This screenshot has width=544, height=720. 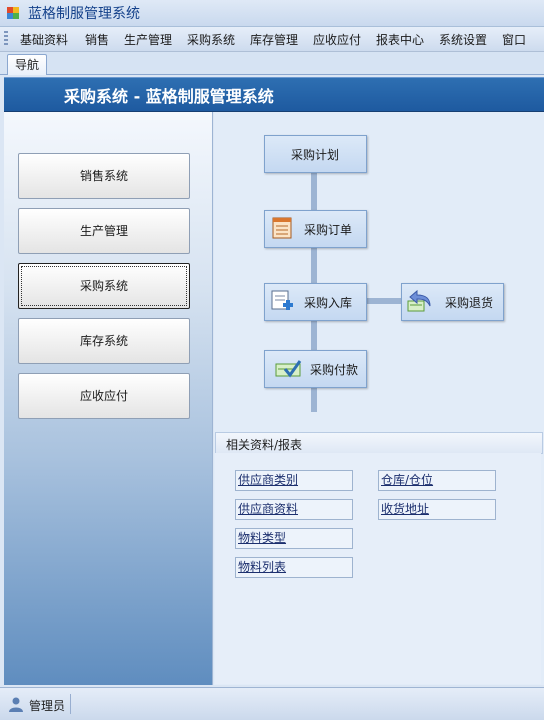 What do you see at coordinates (294, 509) in the screenshot?
I see `link-supplier-info: 供应商资料` at bounding box center [294, 509].